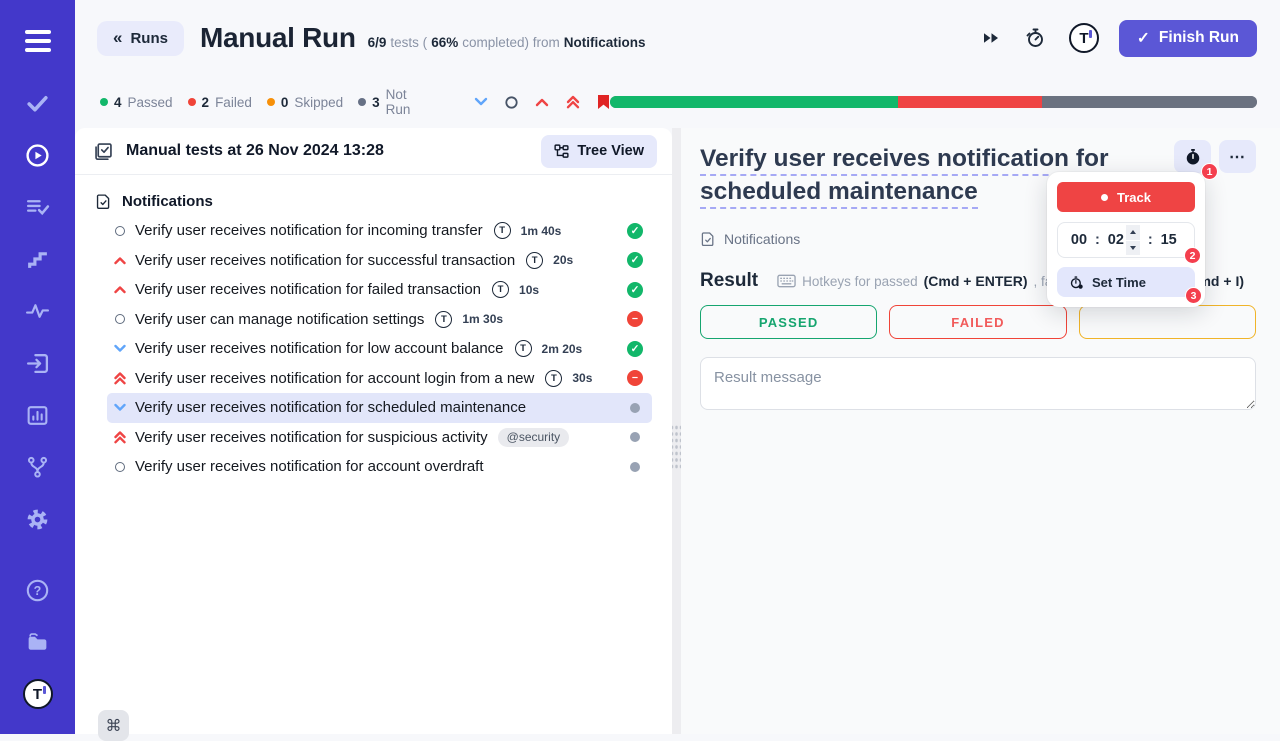  What do you see at coordinates (37, 363) in the screenshot?
I see `sidebar-item-import` at bounding box center [37, 363].